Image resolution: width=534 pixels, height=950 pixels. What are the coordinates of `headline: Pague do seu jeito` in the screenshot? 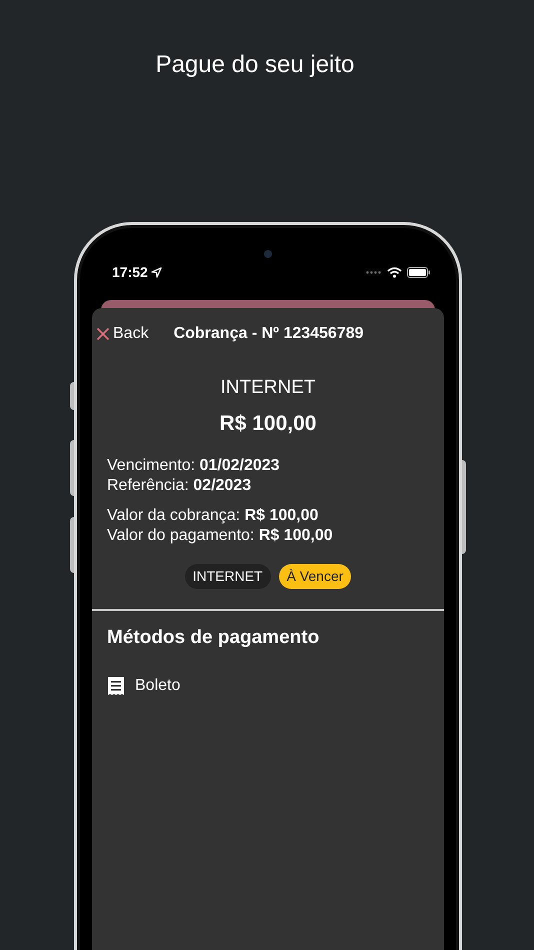 It's located at (255, 65).